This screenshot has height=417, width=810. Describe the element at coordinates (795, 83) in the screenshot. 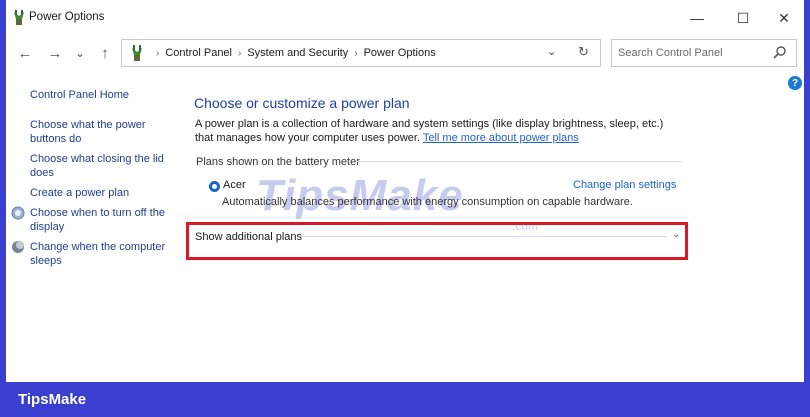

I see `help-icon: ?` at that location.